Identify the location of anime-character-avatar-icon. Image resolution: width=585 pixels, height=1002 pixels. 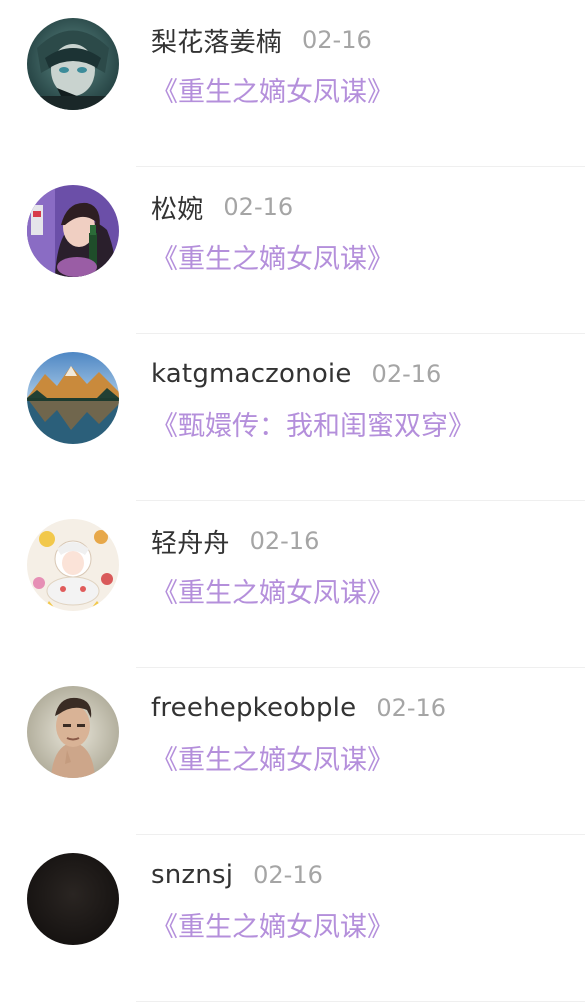
(73, 64).